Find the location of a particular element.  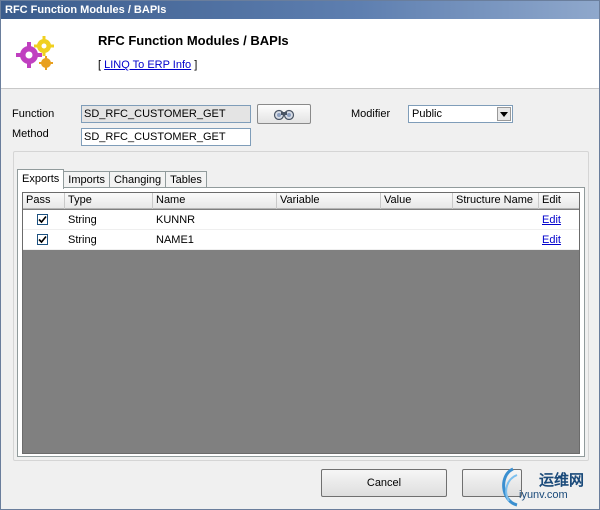

header-title: RFC Function Modules / BAPIs is located at coordinates (193, 40).